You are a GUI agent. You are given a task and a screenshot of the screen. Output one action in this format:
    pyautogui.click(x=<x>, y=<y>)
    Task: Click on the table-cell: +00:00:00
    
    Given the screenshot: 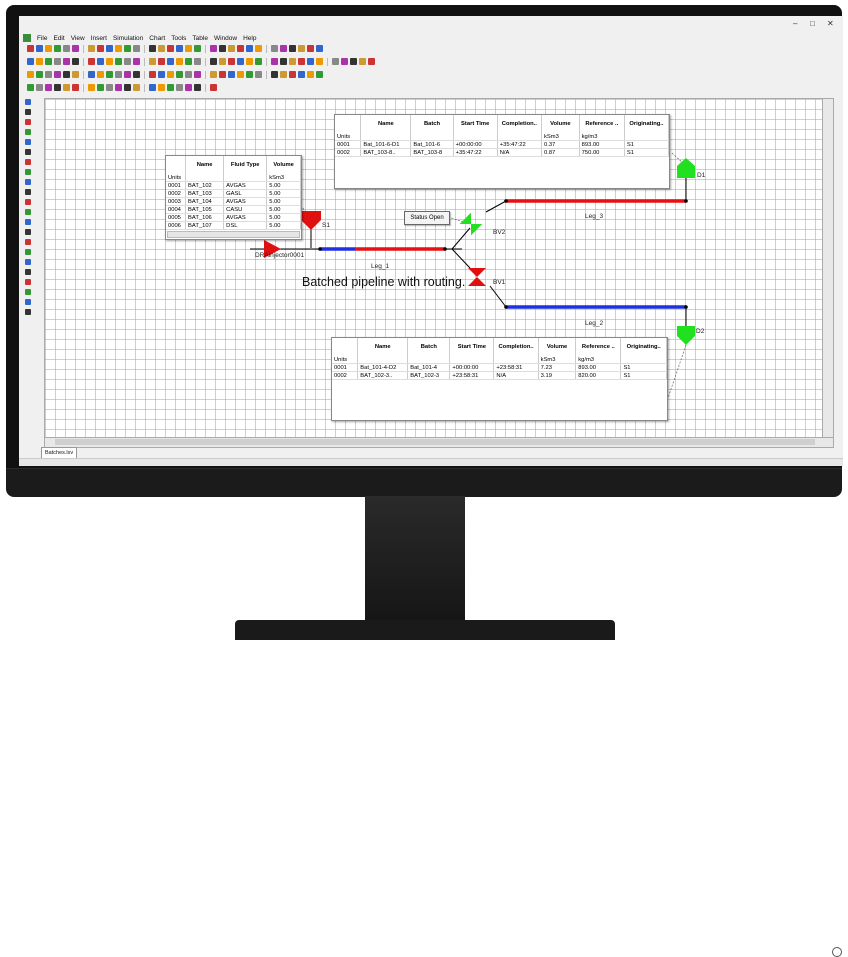 What is the action you would take?
    pyautogui.click(x=475, y=144)
    